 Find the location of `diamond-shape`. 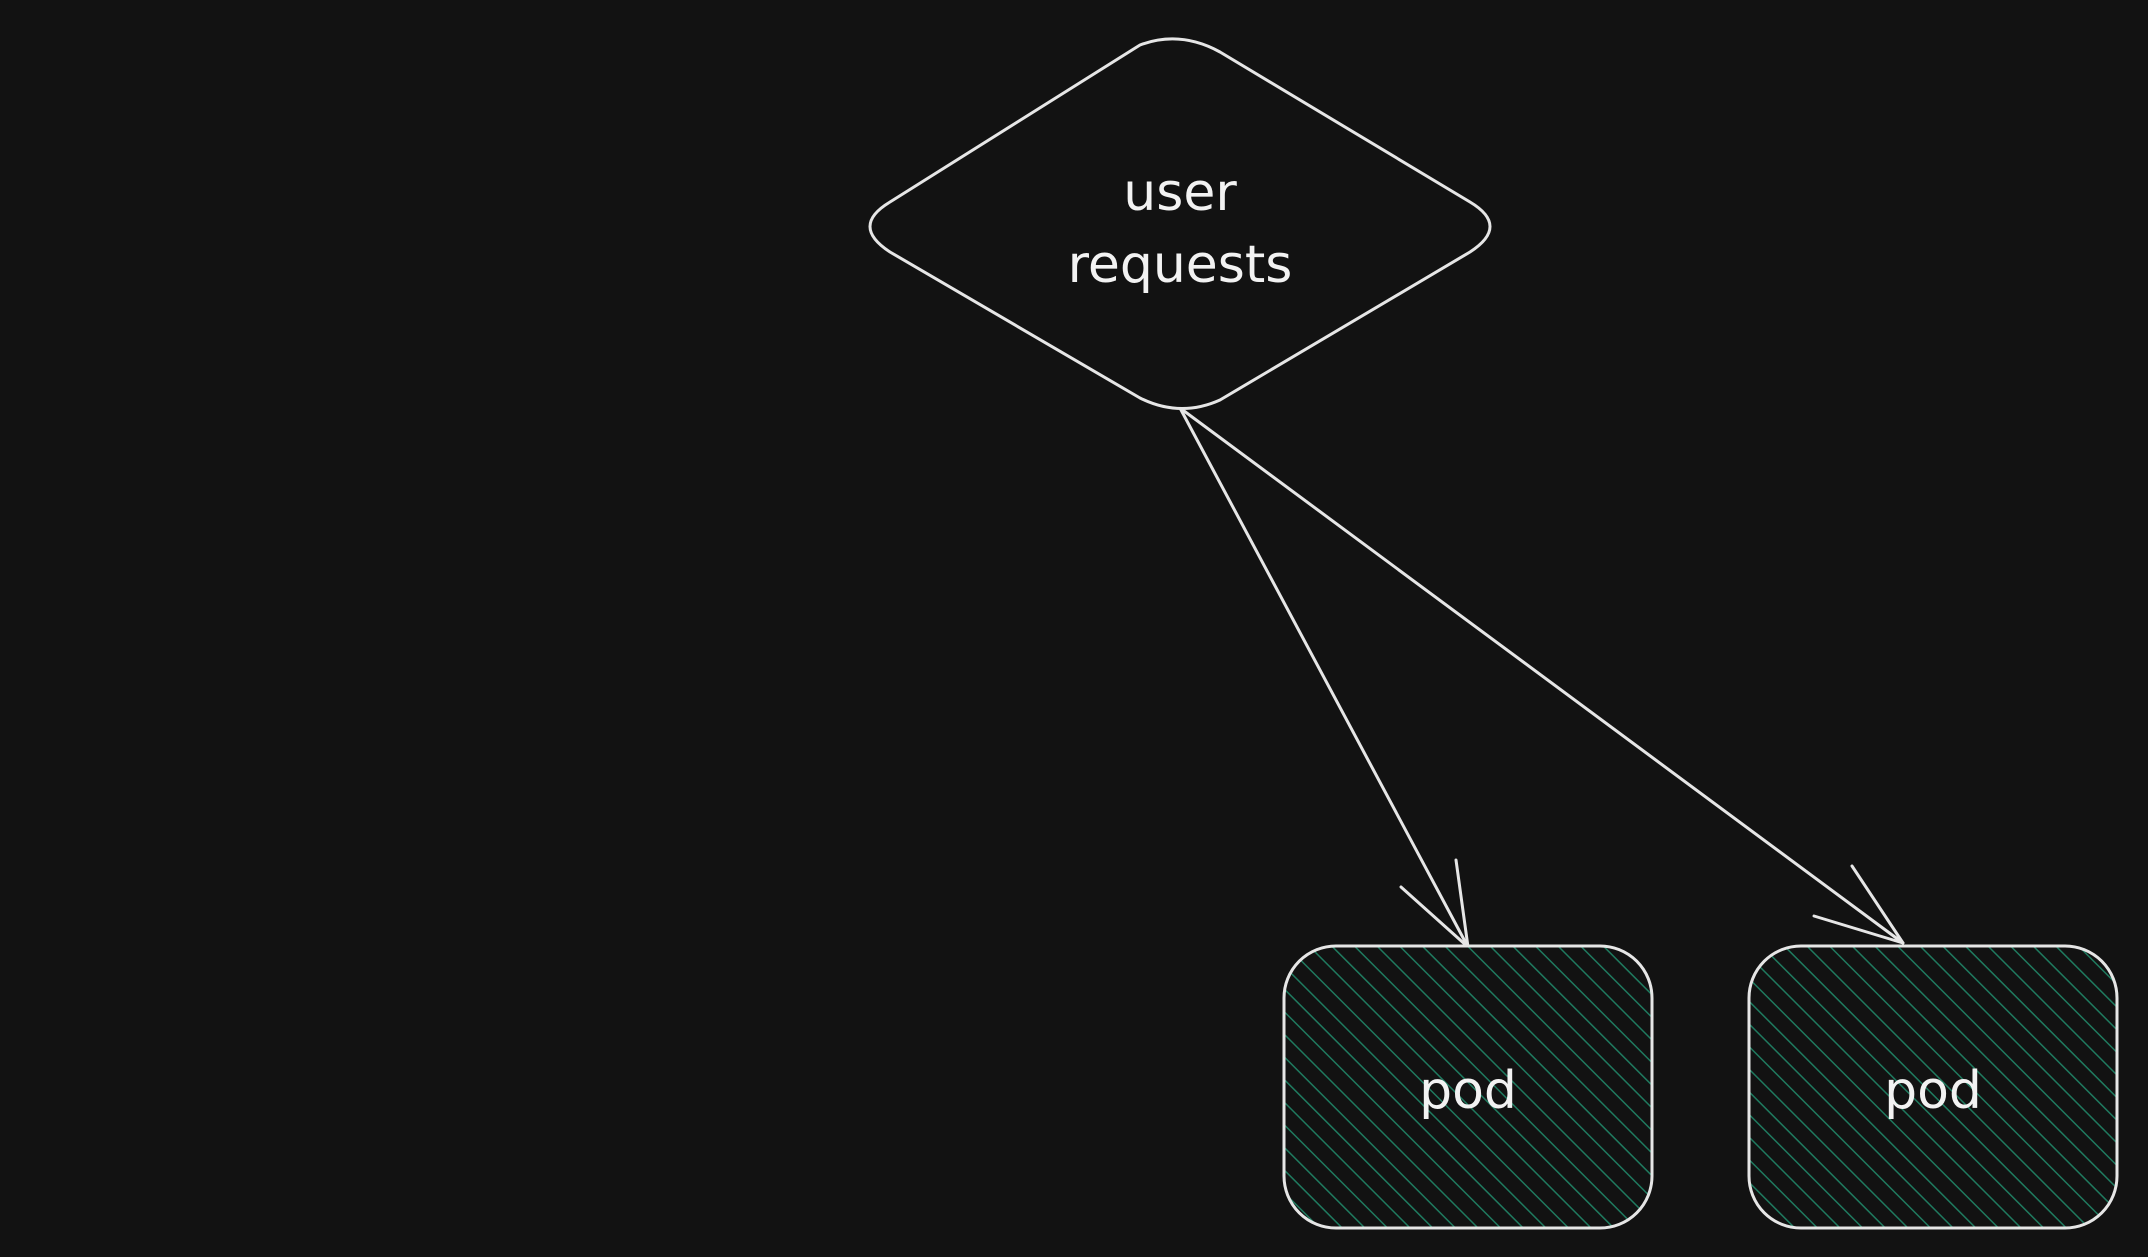

diamond-shape is located at coordinates (1180, 223).